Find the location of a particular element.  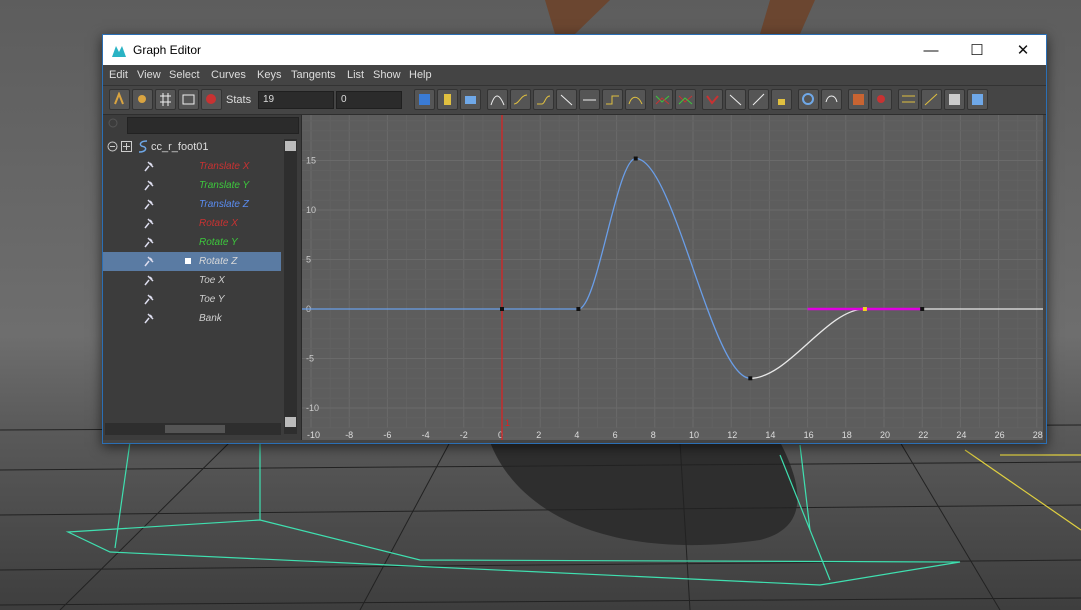

scroll-thumb is located at coordinates (195, 429).